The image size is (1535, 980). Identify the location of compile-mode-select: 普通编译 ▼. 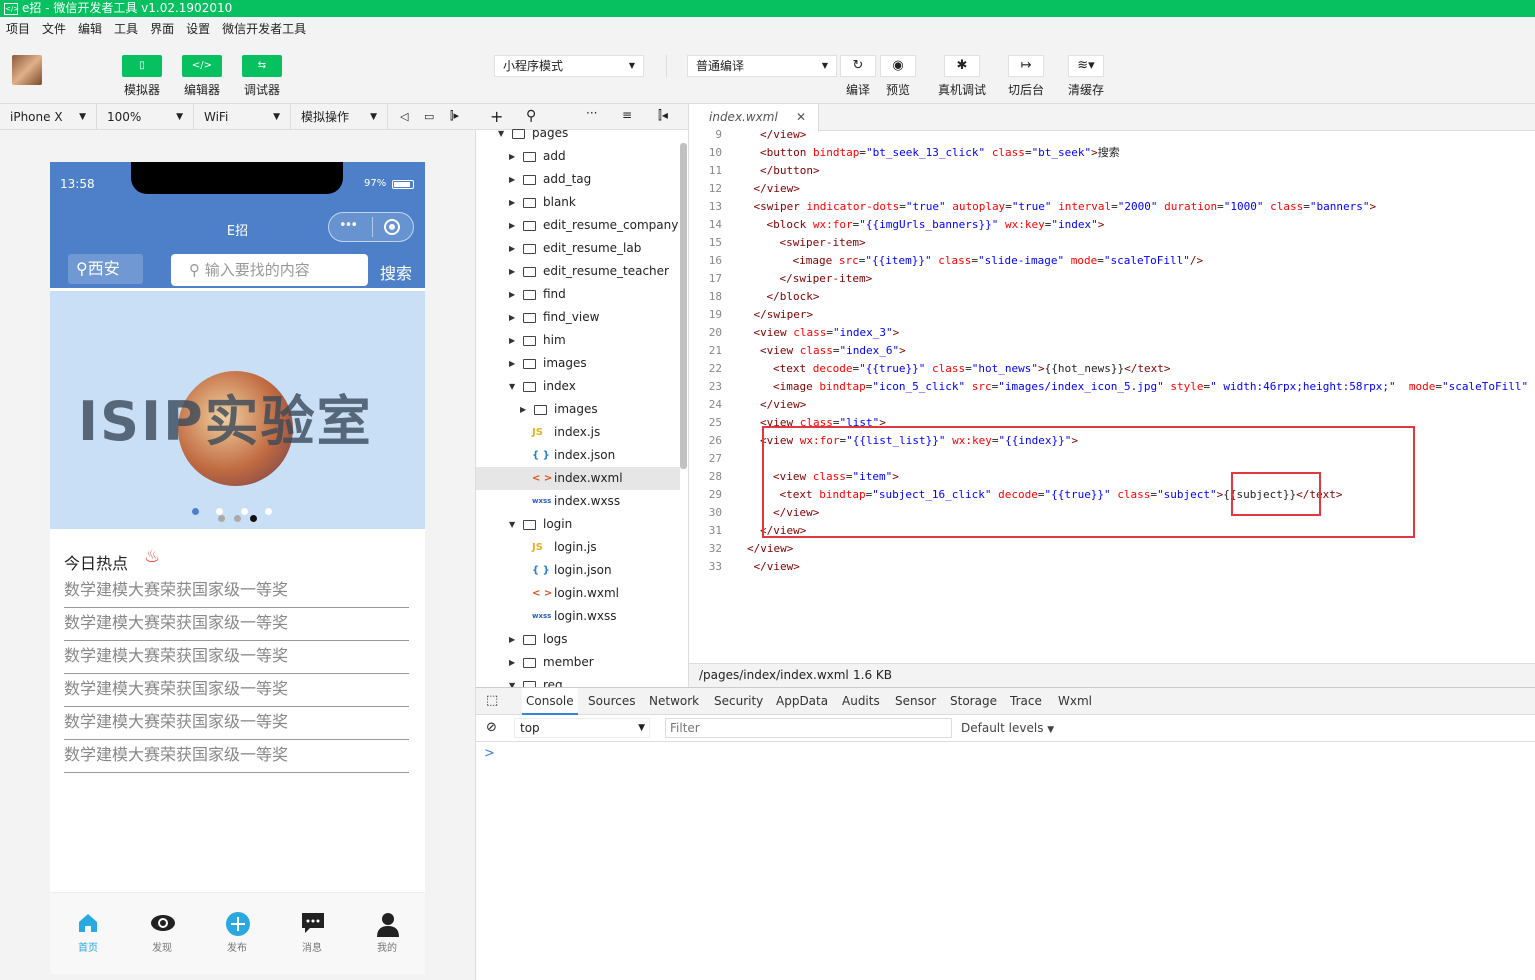
(762, 66).